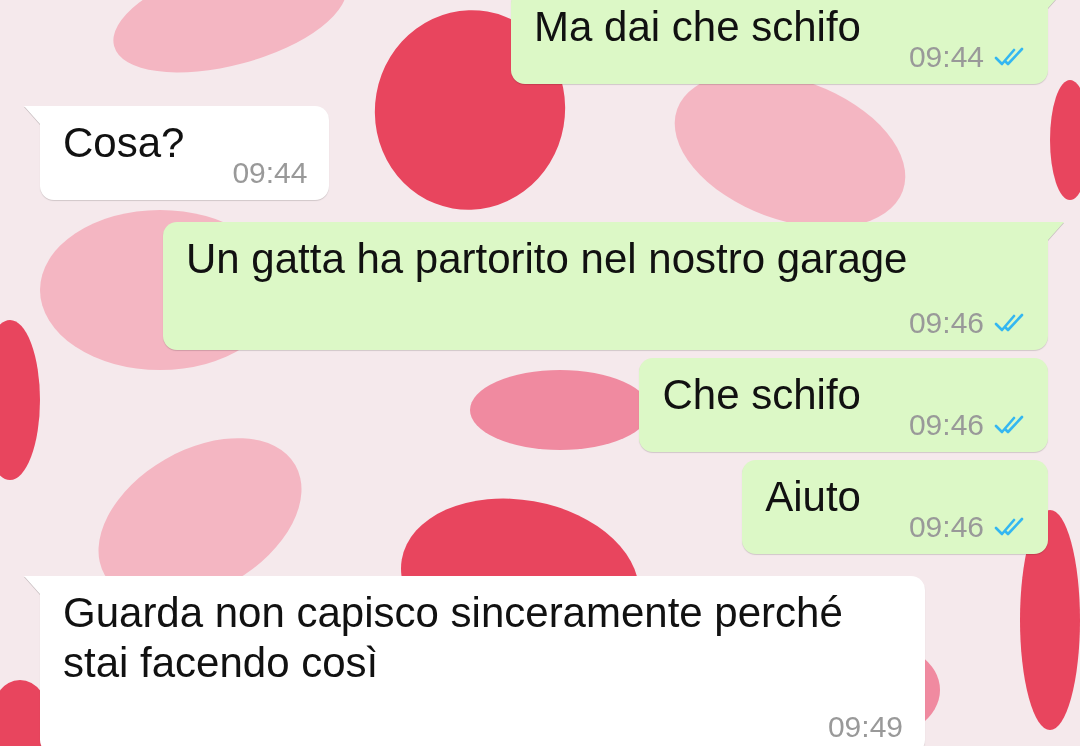 The width and height of the screenshot is (1080, 746). I want to click on message-text: Cosa?, so click(124, 143).